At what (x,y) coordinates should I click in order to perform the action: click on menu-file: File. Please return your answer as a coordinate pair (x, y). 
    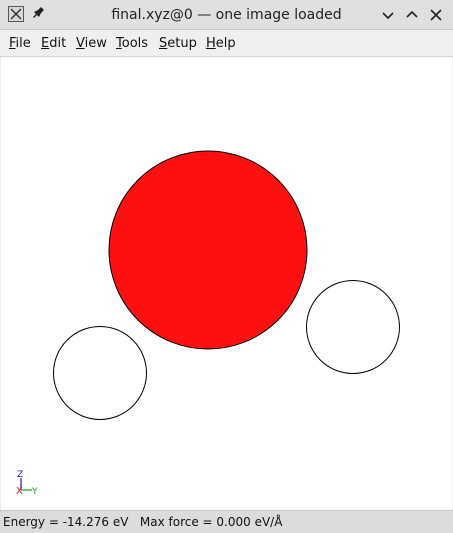
    Looking at the image, I should click on (20, 43).